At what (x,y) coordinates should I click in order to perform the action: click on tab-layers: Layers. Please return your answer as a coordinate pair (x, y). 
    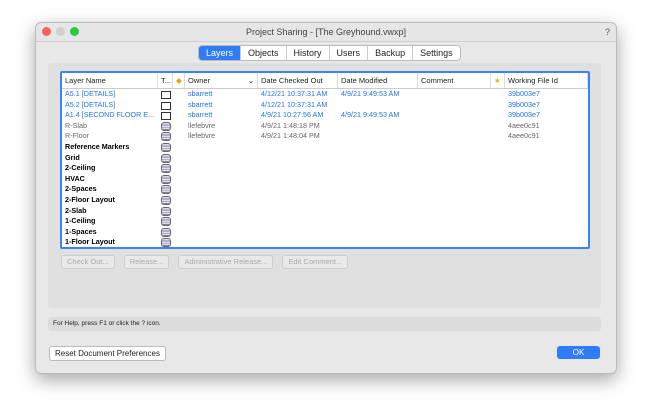
    Looking at the image, I should click on (220, 53).